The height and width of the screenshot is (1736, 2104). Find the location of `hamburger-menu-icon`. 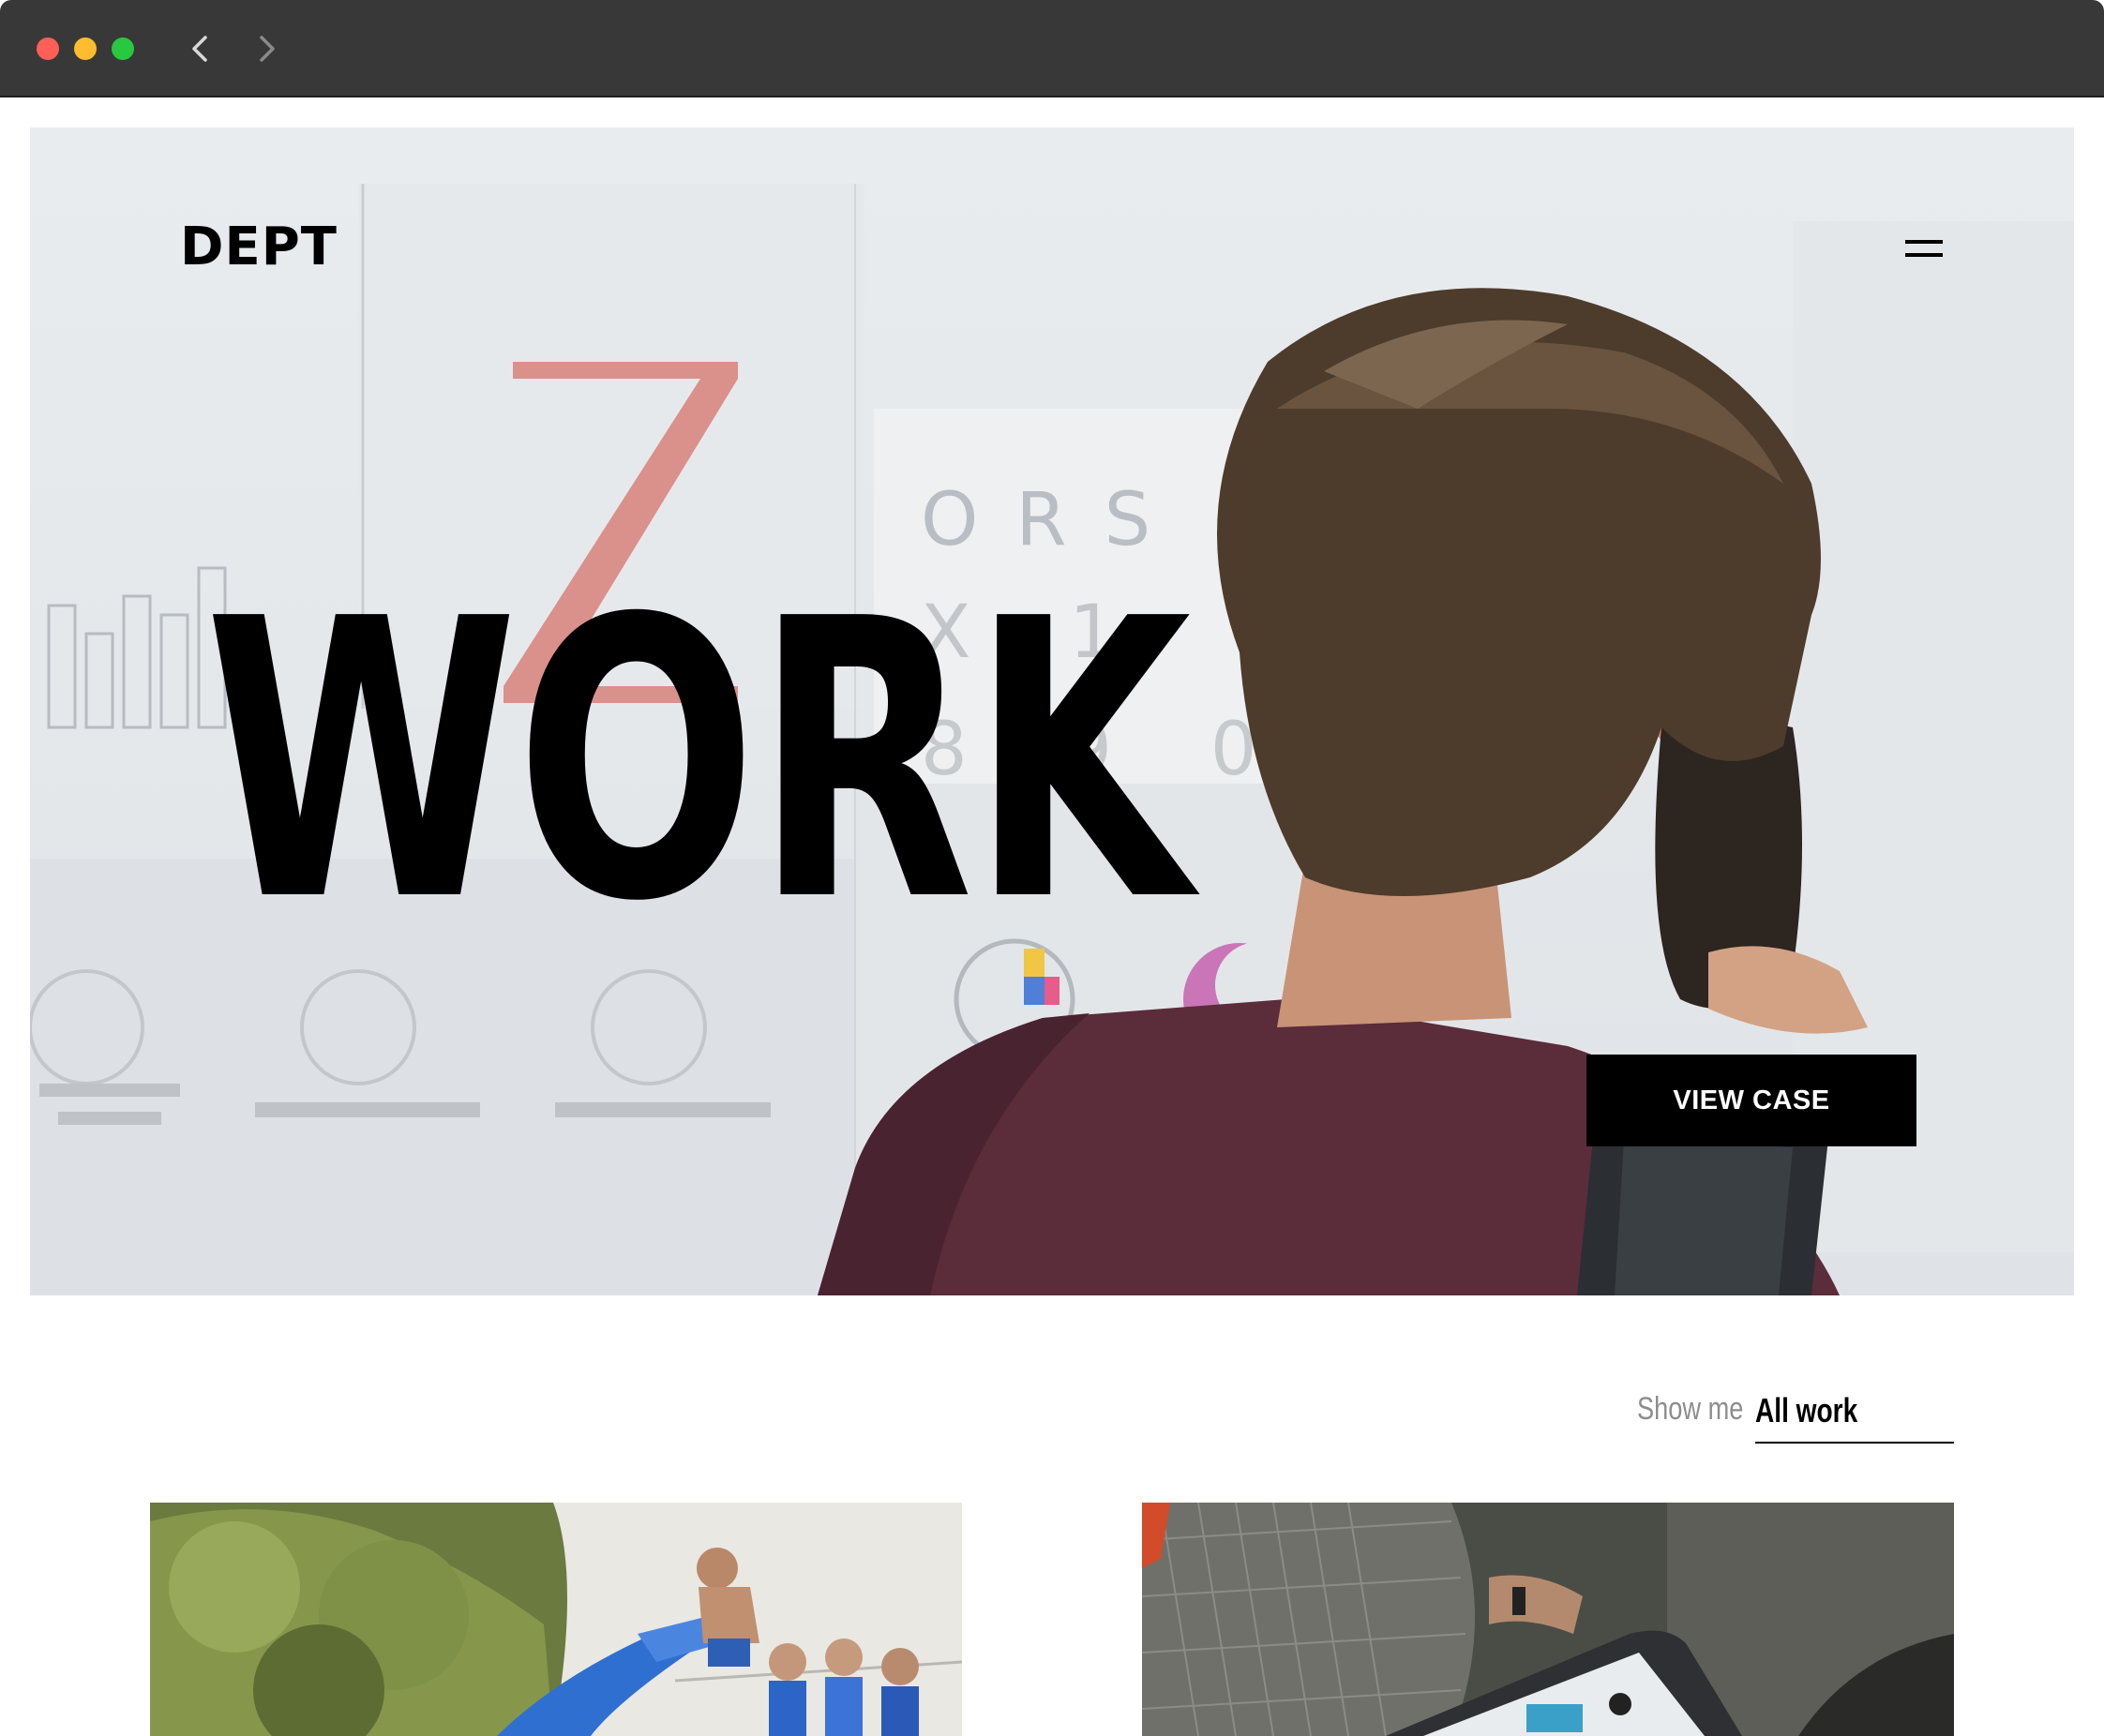

hamburger-menu-icon is located at coordinates (1924, 247).